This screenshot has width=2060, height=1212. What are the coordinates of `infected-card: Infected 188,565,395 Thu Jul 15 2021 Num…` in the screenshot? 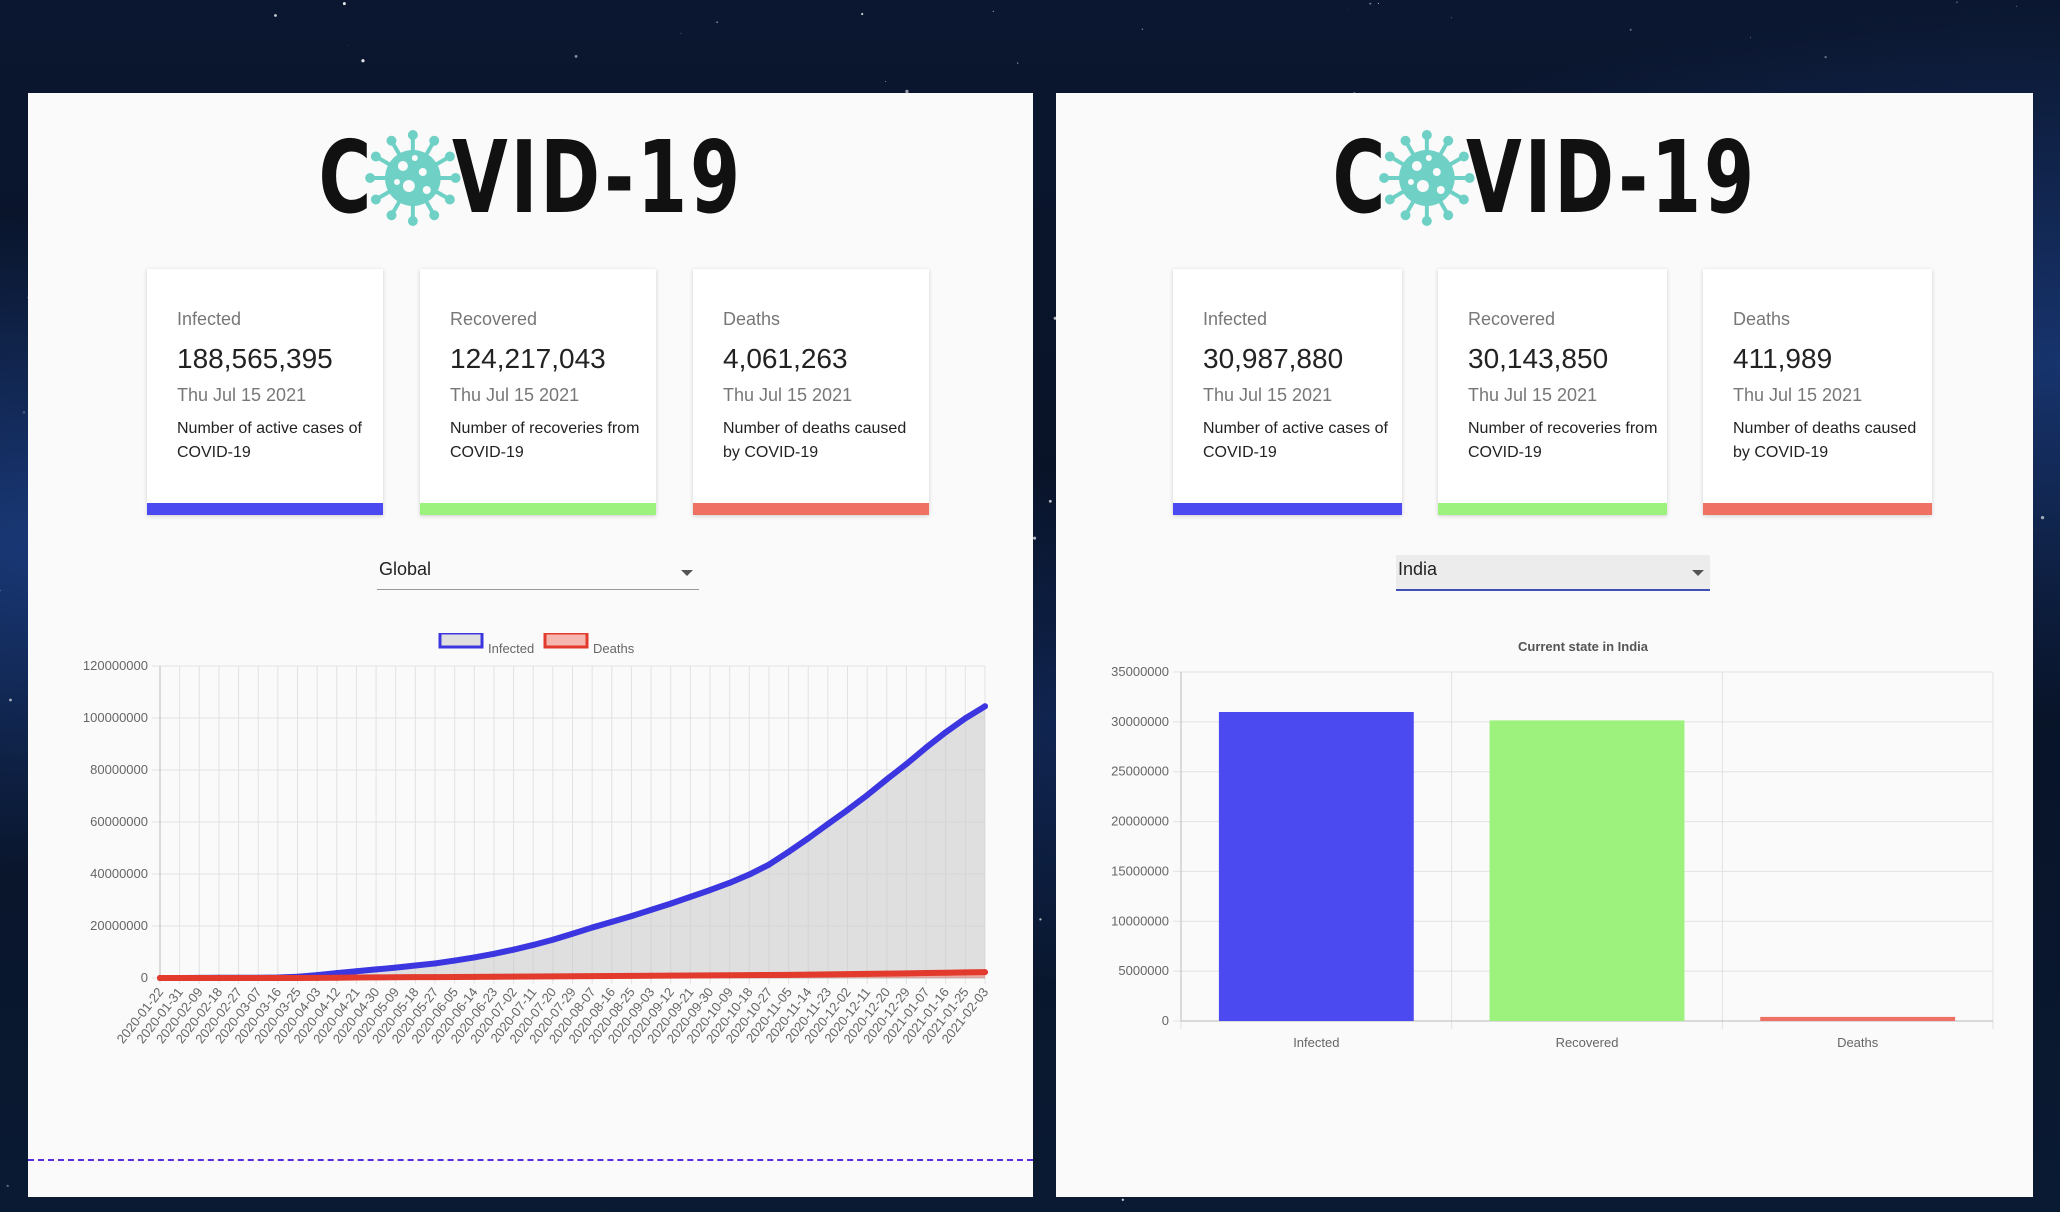 It's located at (265, 392).